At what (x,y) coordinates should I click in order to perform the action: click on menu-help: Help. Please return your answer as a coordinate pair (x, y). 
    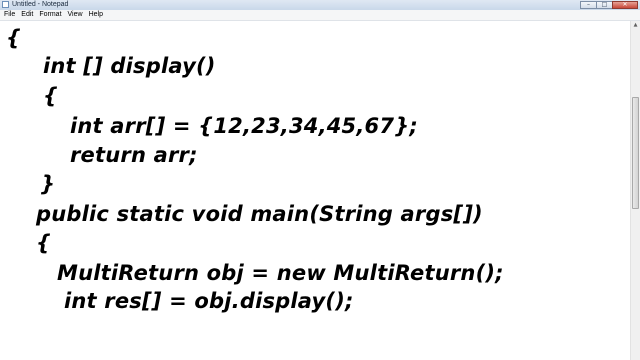
    Looking at the image, I should click on (96, 15).